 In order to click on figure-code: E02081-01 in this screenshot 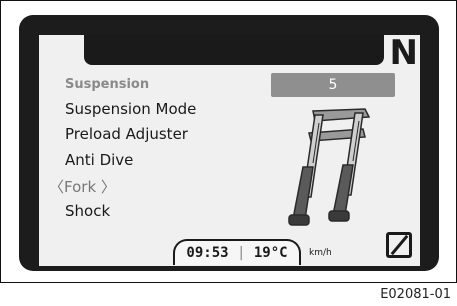, I will do `click(415, 294)`.